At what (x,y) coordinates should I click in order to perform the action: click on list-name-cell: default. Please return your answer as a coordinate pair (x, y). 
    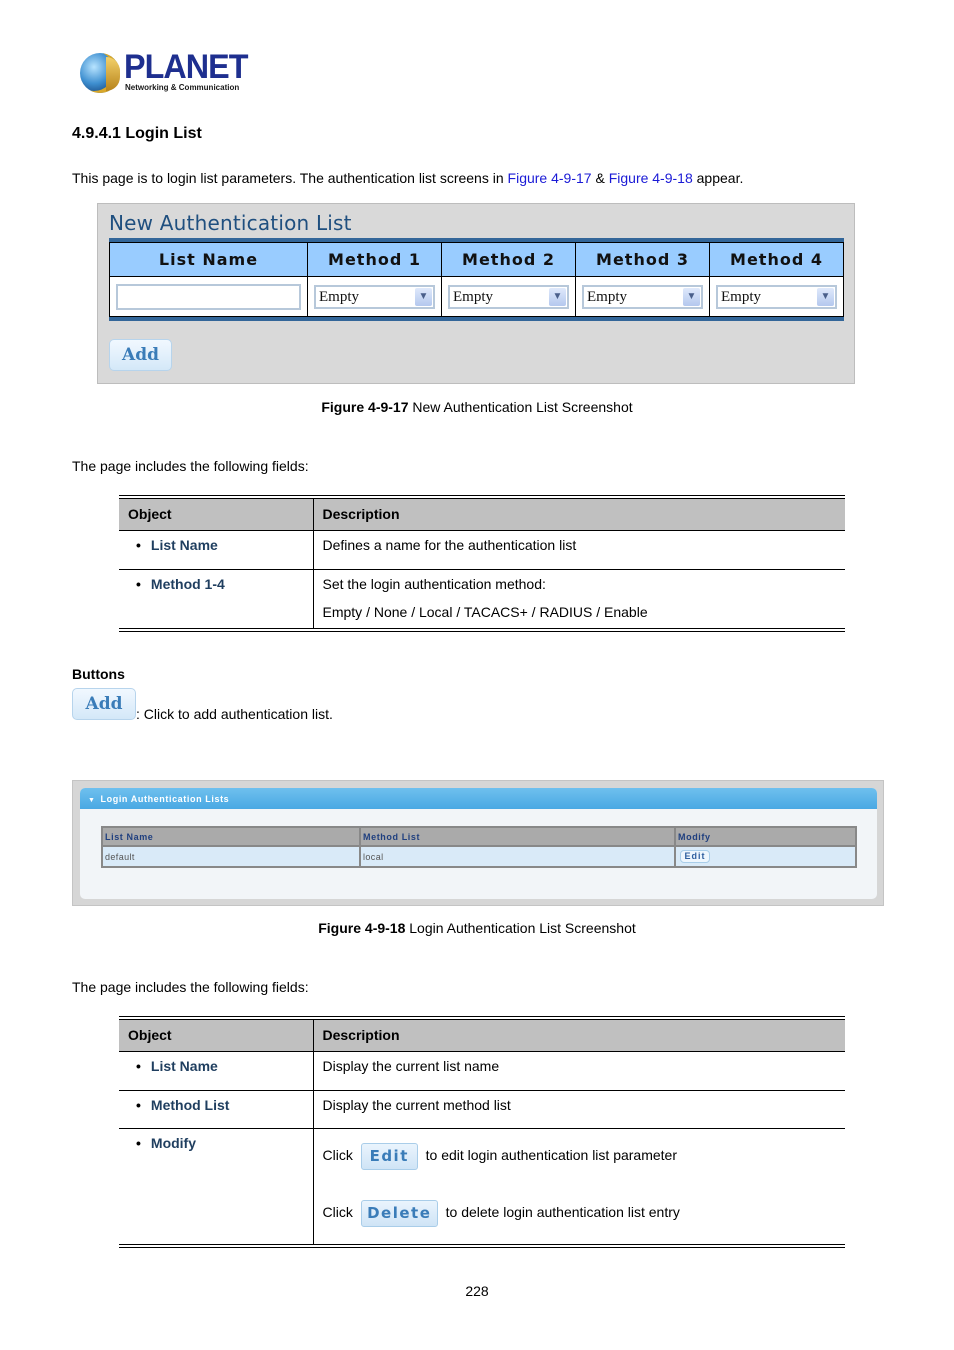
    Looking at the image, I should click on (232, 855).